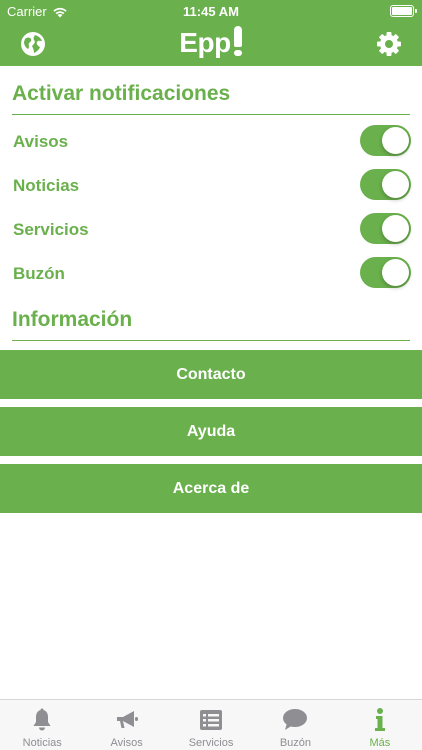 This screenshot has height=750, width=422. I want to click on info-title: Información, so click(72, 319).